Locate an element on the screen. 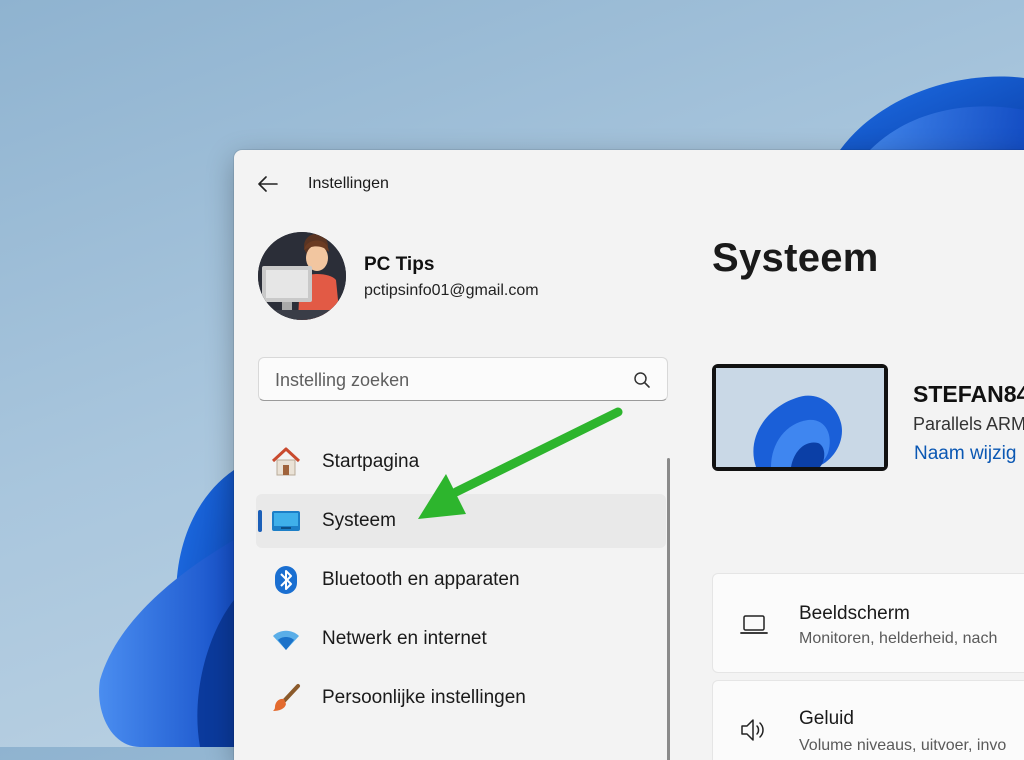  nav-scrollbar is located at coordinates (668, 609).